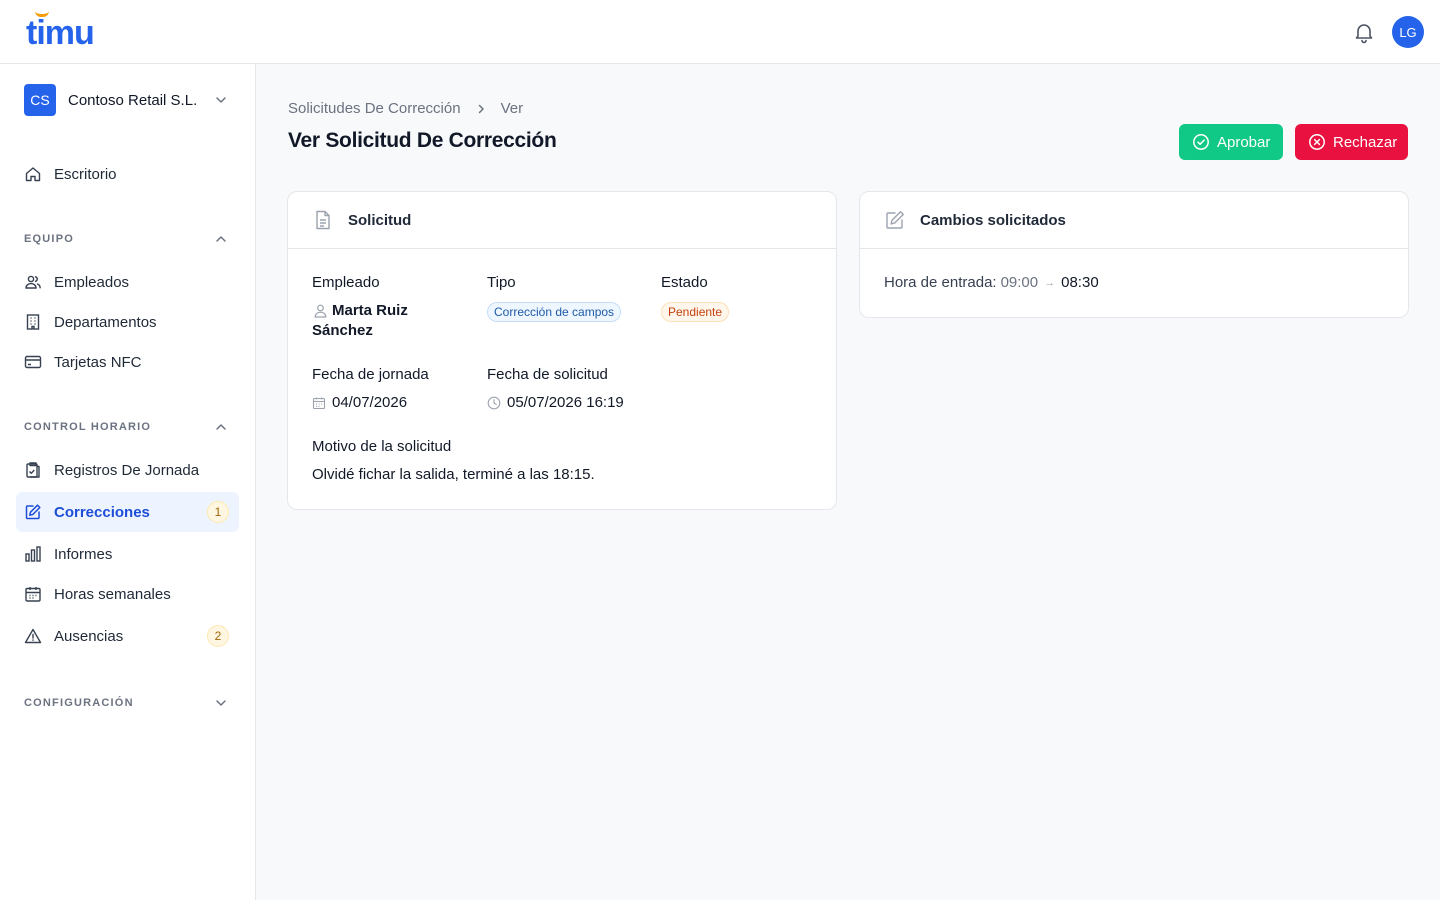 The width and height of the screenshot is (1440, 900). What do you see at coordinates (98, 362) in the screenshot?
I see `sidebar-item-label: Tarjetas NFC` at bounding box center [98, 362].